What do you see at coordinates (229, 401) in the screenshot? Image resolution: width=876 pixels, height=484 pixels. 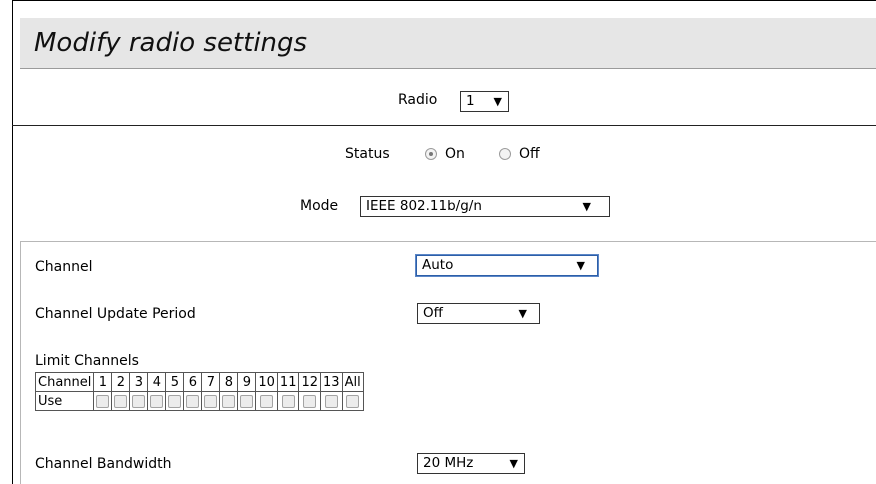 I see `channel-8-checkbox` at bounding box center [229, 401].